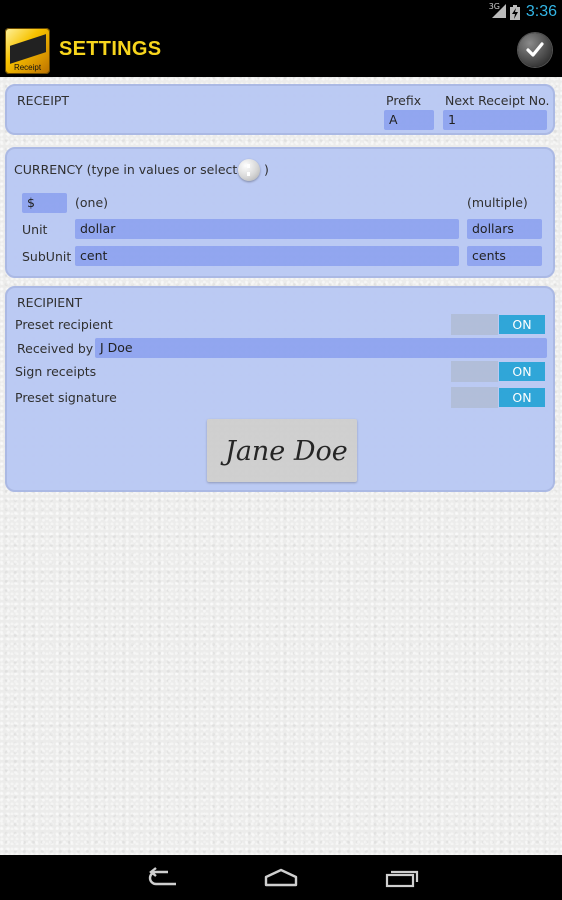  I want to click on status-bar: 3G 3:36, so click(281, 12).